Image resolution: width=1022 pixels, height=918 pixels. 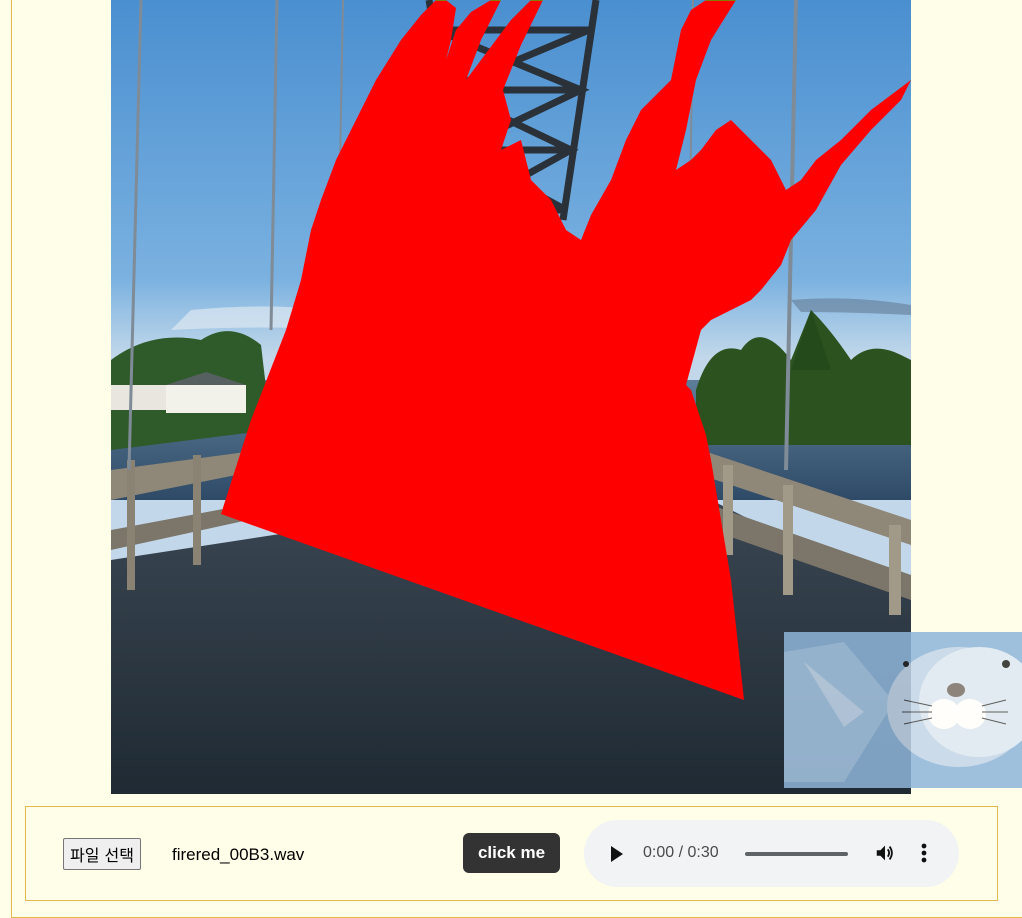 I want to click on audio-time: 0:00 / 0:30, so click(x=681, y=853).